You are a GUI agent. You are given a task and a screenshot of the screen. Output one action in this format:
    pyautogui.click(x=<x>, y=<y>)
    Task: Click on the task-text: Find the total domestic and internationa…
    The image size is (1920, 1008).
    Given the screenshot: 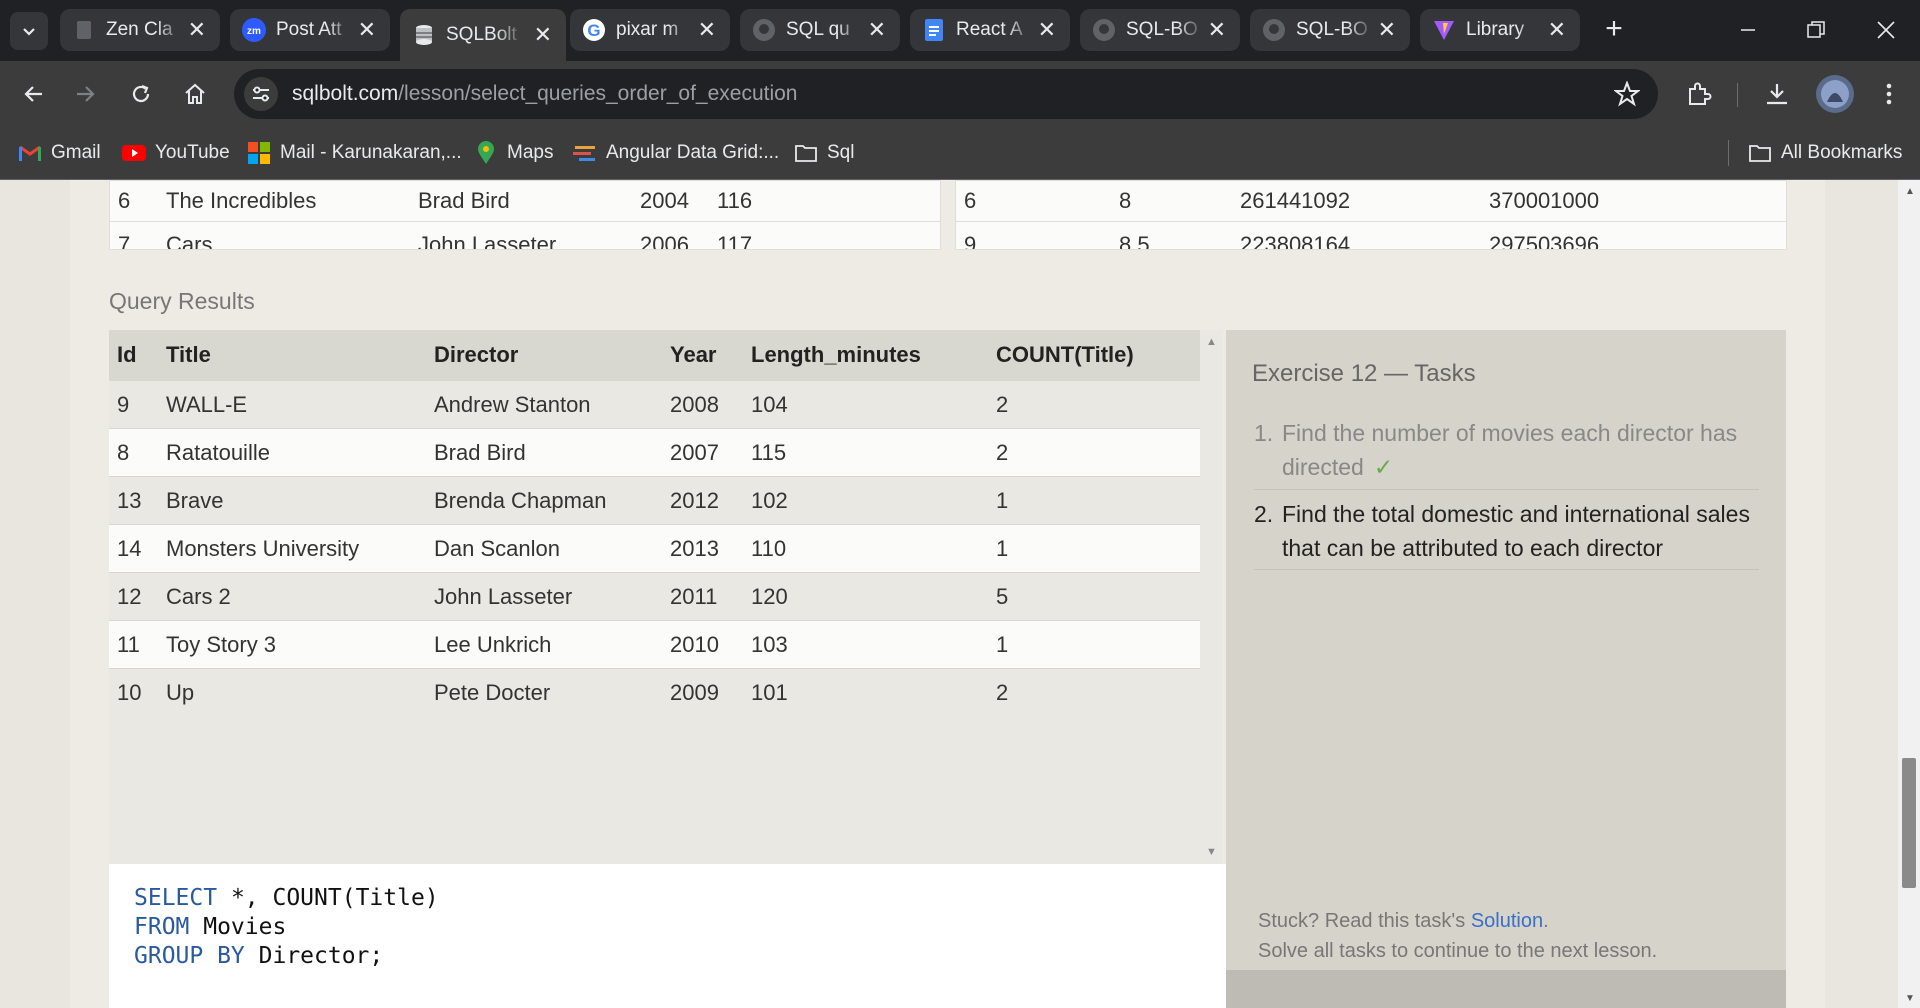 What is the action you would take?
    pyautogui.click(x=1516, y=531)
    